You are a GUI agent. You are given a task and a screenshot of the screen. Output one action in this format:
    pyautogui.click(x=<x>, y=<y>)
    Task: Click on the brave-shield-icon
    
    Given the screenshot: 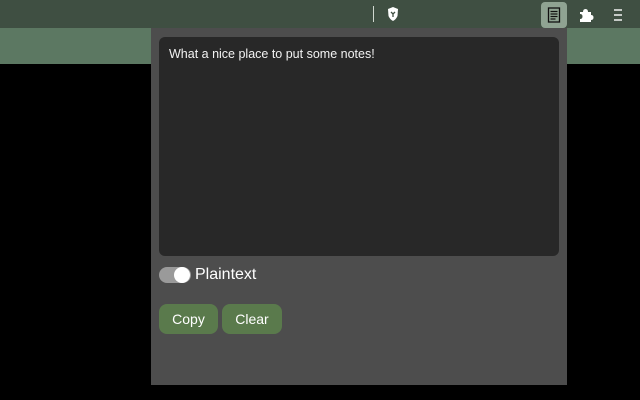 What is the action you would take?
    pyautogui.click(x=393, y=14)
    